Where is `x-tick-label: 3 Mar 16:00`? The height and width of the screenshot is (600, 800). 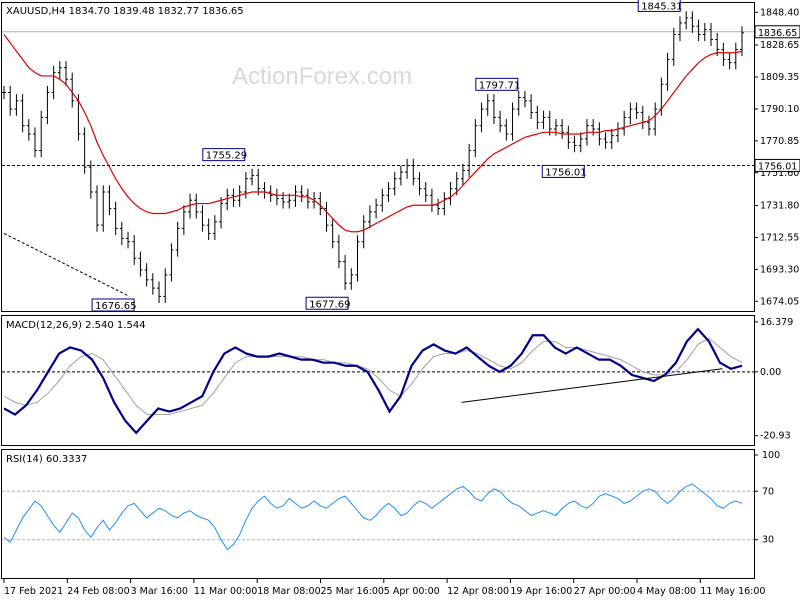 x-tick-label: 3 Mar 16:00 is located at coordinates (159, 591).